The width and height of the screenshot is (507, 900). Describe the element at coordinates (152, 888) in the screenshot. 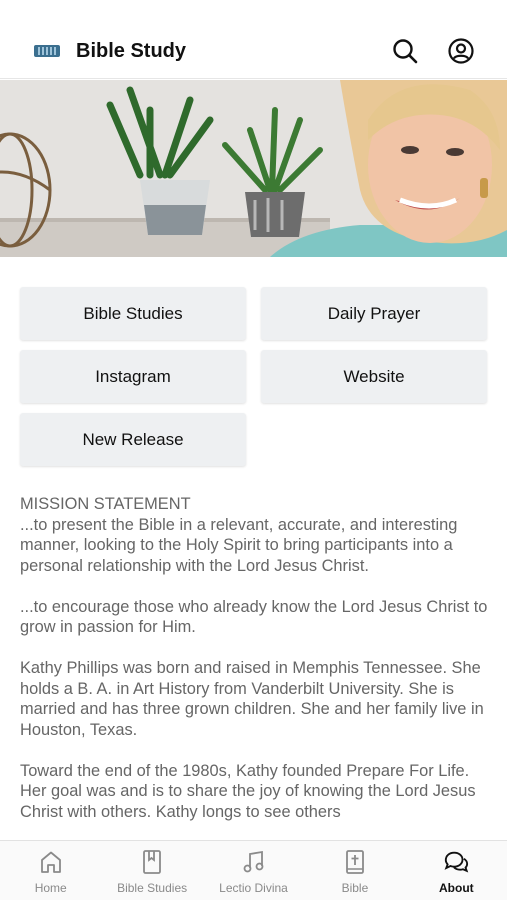

I see `tab-label: Bible Studies` at that location.